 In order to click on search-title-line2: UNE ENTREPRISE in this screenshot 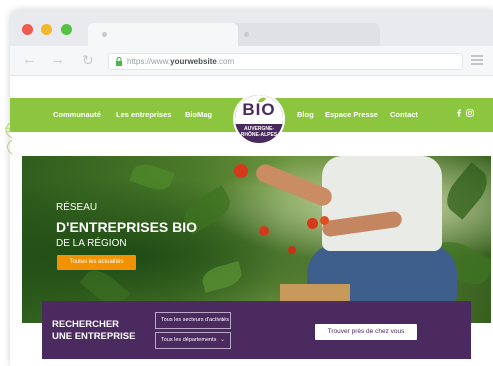, I will do `click(94, 336)`.